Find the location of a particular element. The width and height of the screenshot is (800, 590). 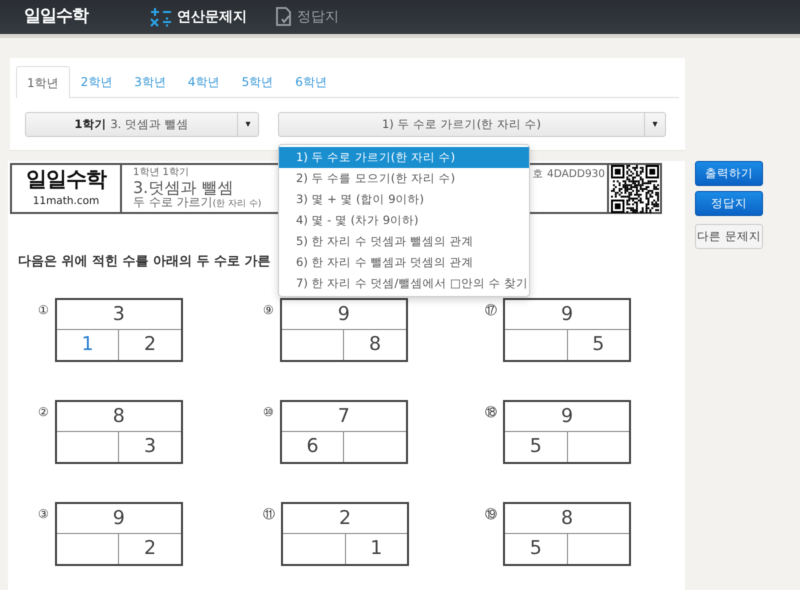

problem-number: ⑪ is located at coordinates (269, 514).